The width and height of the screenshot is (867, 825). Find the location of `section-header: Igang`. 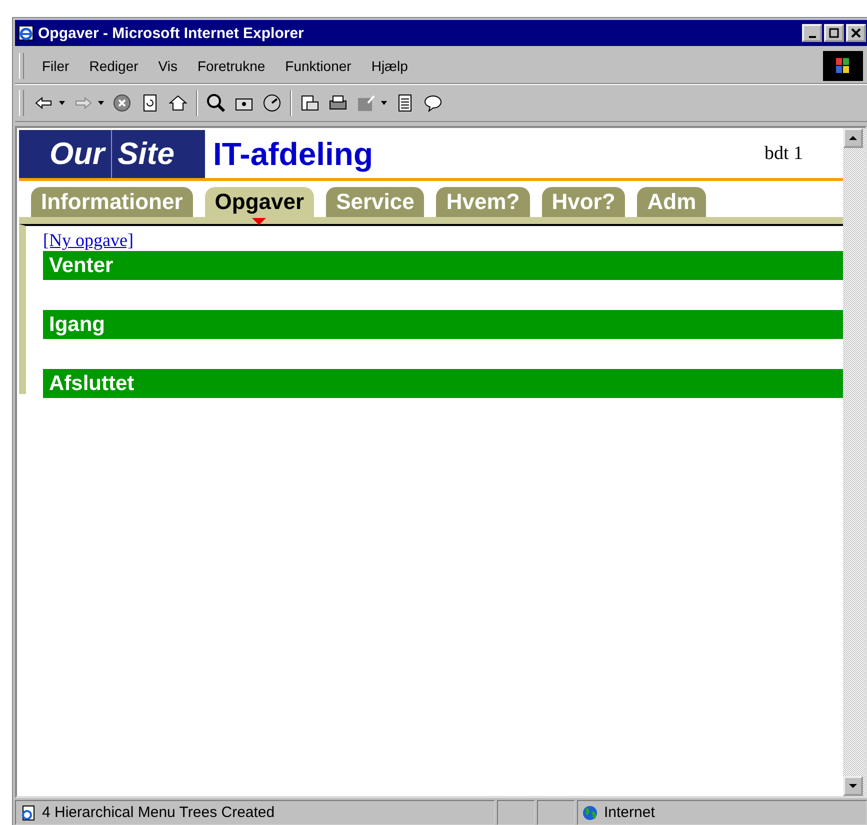

section-header: Igang is located at coordinates (443, 324).